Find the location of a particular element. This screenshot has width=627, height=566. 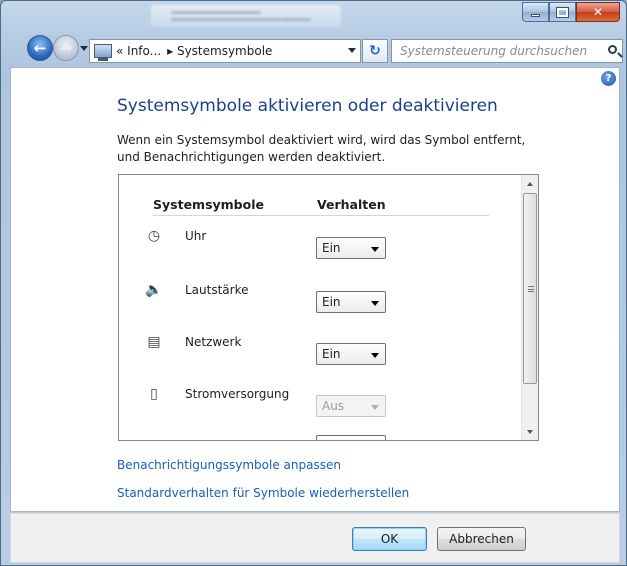

action-center-icon: ▭ is located at coordinates (154, 437).